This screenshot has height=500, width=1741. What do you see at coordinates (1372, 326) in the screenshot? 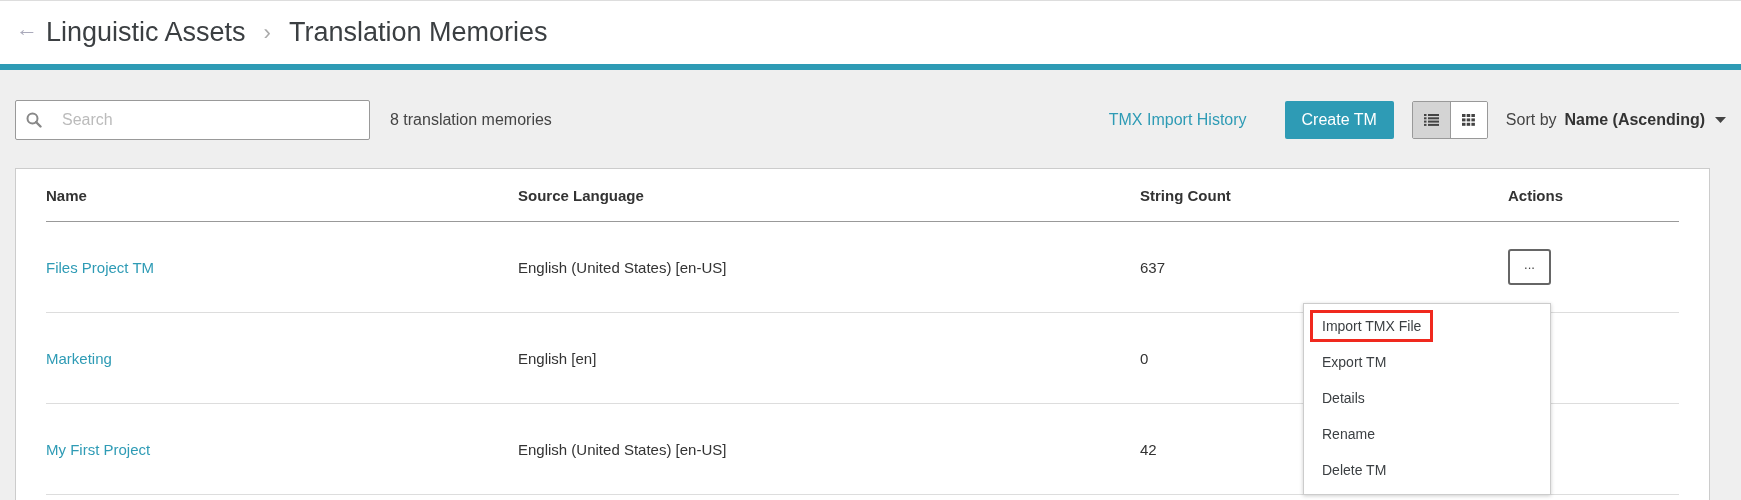
I see `menu-item: Import TMX File` at bounding box center [1372, 326].